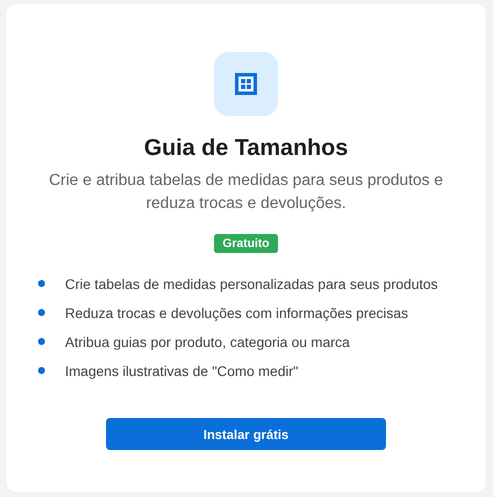 The image size is (493, 497). What do you see at coordinates (246, 434) in the screenshot?
I see `install-button: Instalar grátis` at bounding box center [246, 434].